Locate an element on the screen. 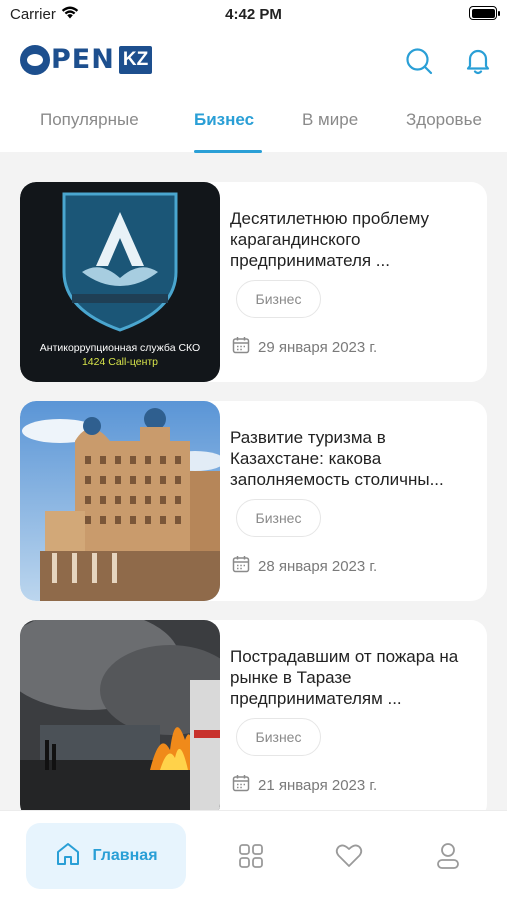 The height and width of the screenshot is (900, 507). profile-icon is located at coordinates (448, 856).